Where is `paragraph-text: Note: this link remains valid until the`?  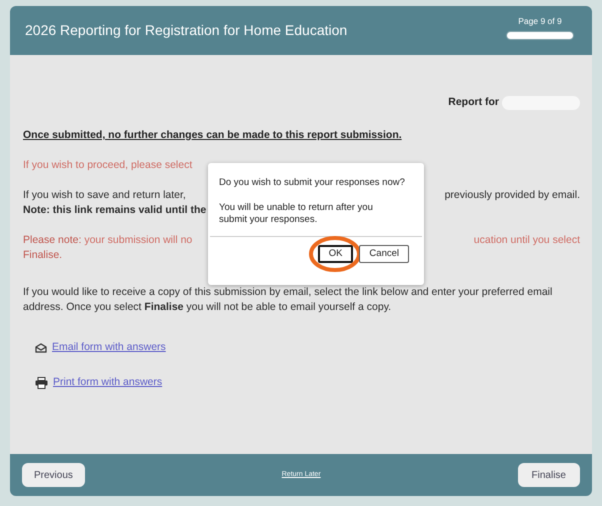 paragraph-text: Note: this link remains valid until the is located at coordinates (114, 210).